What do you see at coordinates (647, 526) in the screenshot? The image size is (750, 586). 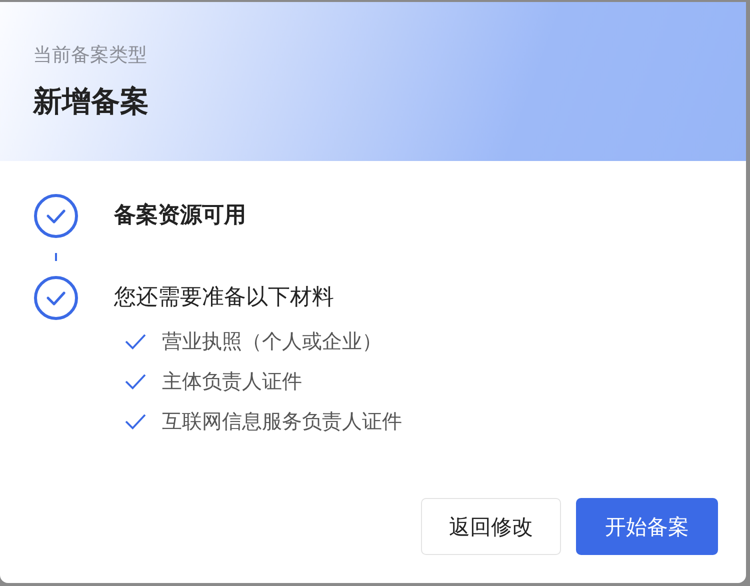 I see `start-button: 开始备案` at bounding box center [647, 526].